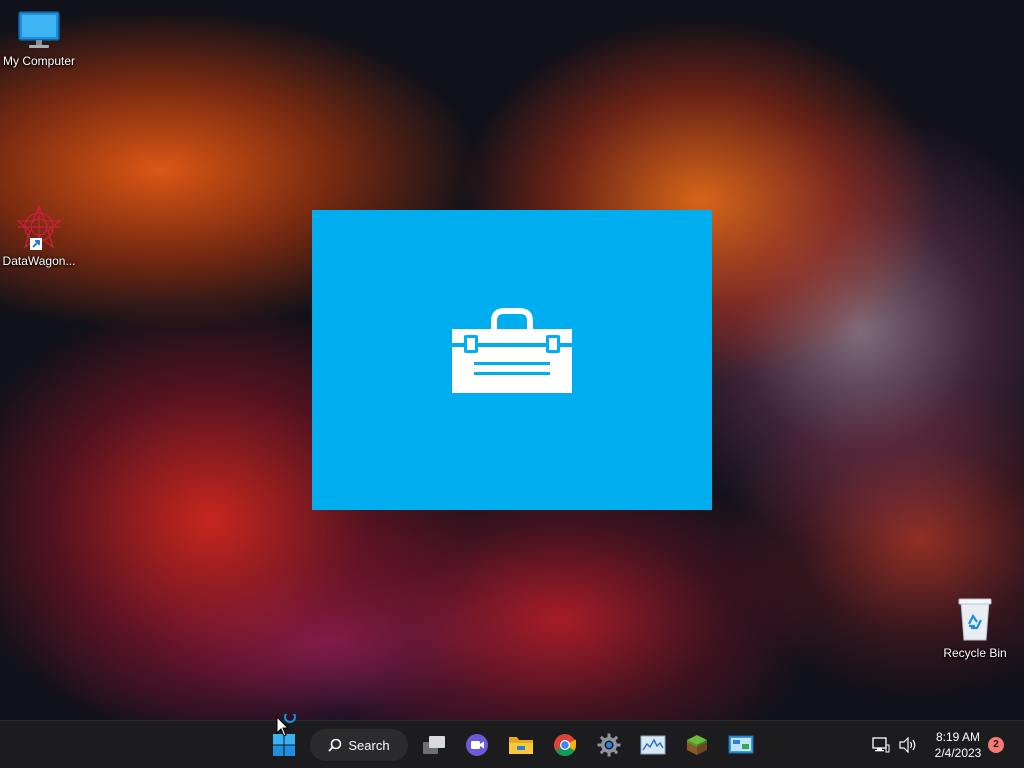 This screenshot has width=1024, height=768. I want to click on chrome-icon, so click(565, 745).